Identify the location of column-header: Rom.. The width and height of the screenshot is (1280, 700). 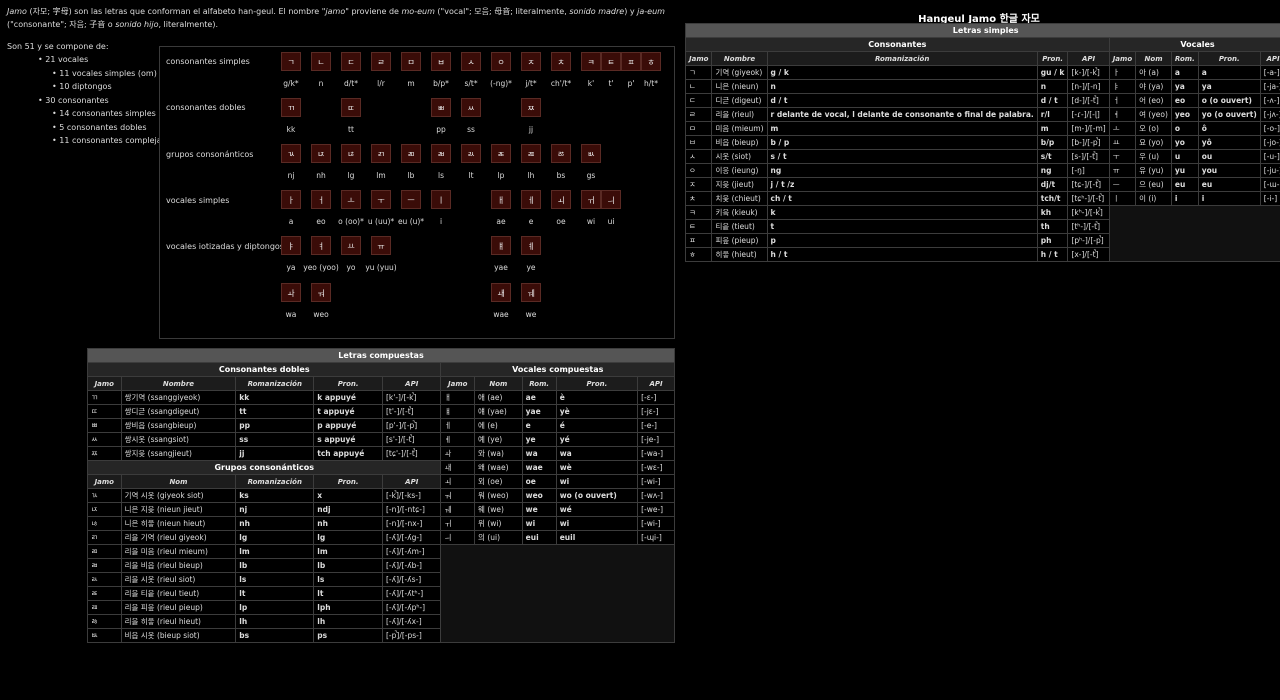
(539, 383).